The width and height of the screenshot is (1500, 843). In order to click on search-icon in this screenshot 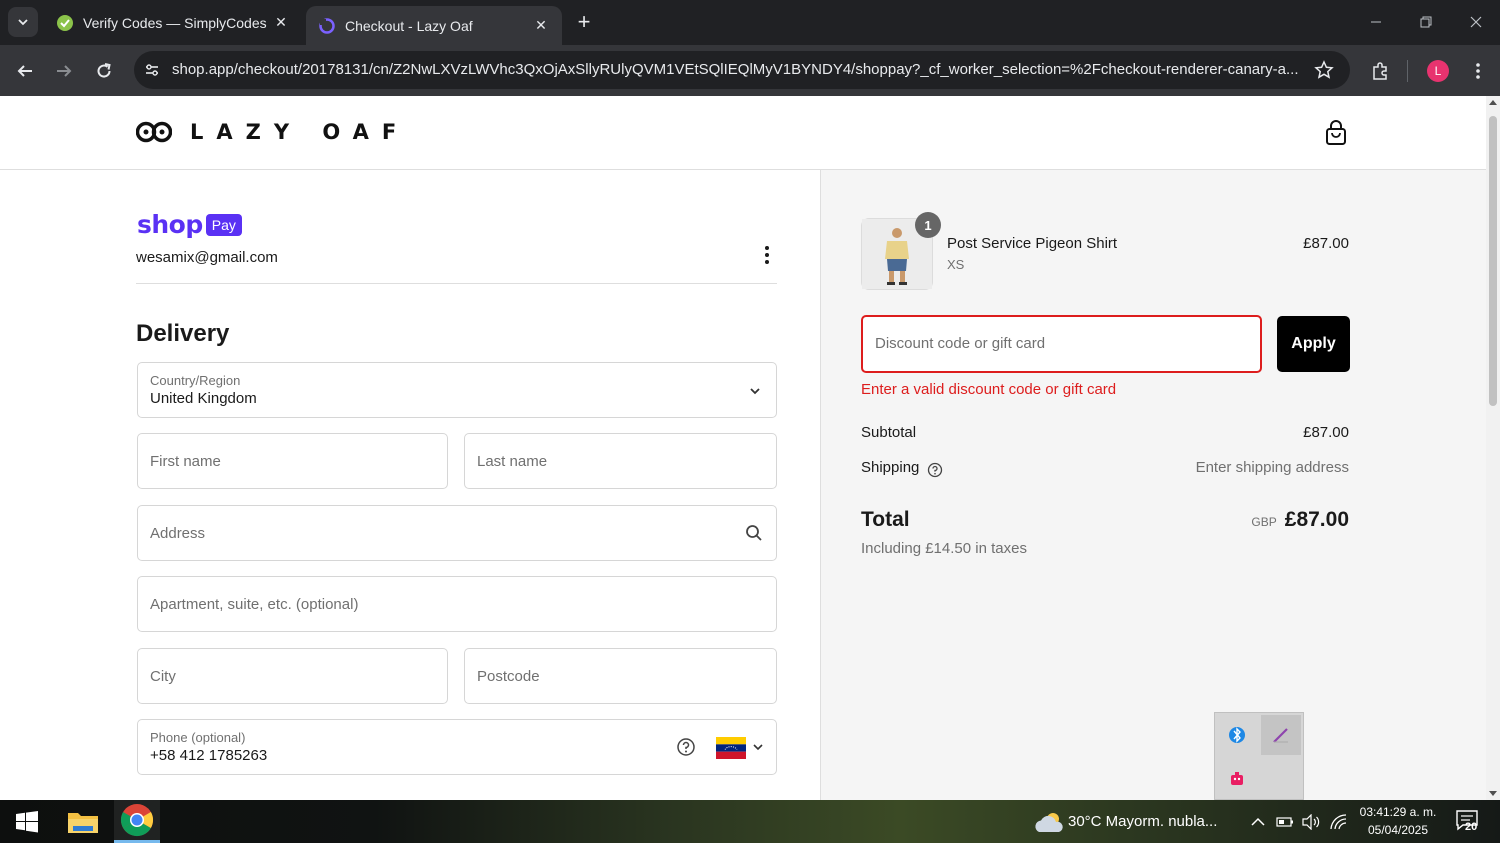, I will do `click(754, 533)`.